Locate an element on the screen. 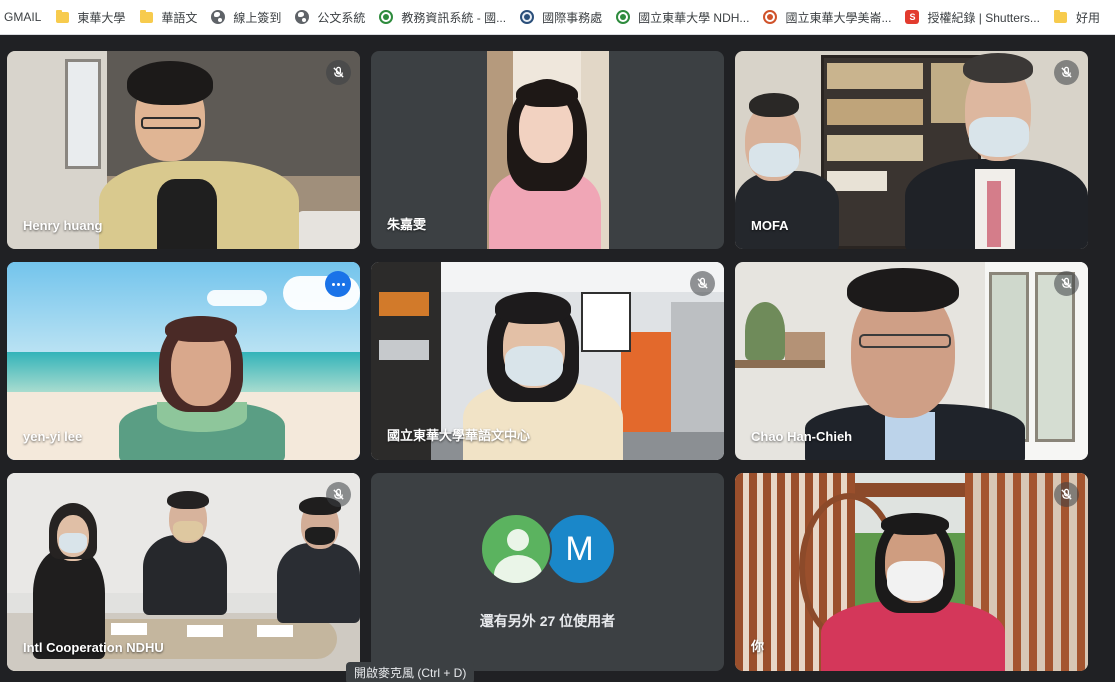 This screenshot has width=1115, height=682. bookmark-chinese-folder: 華語文 is located at coordinates (168, 17).